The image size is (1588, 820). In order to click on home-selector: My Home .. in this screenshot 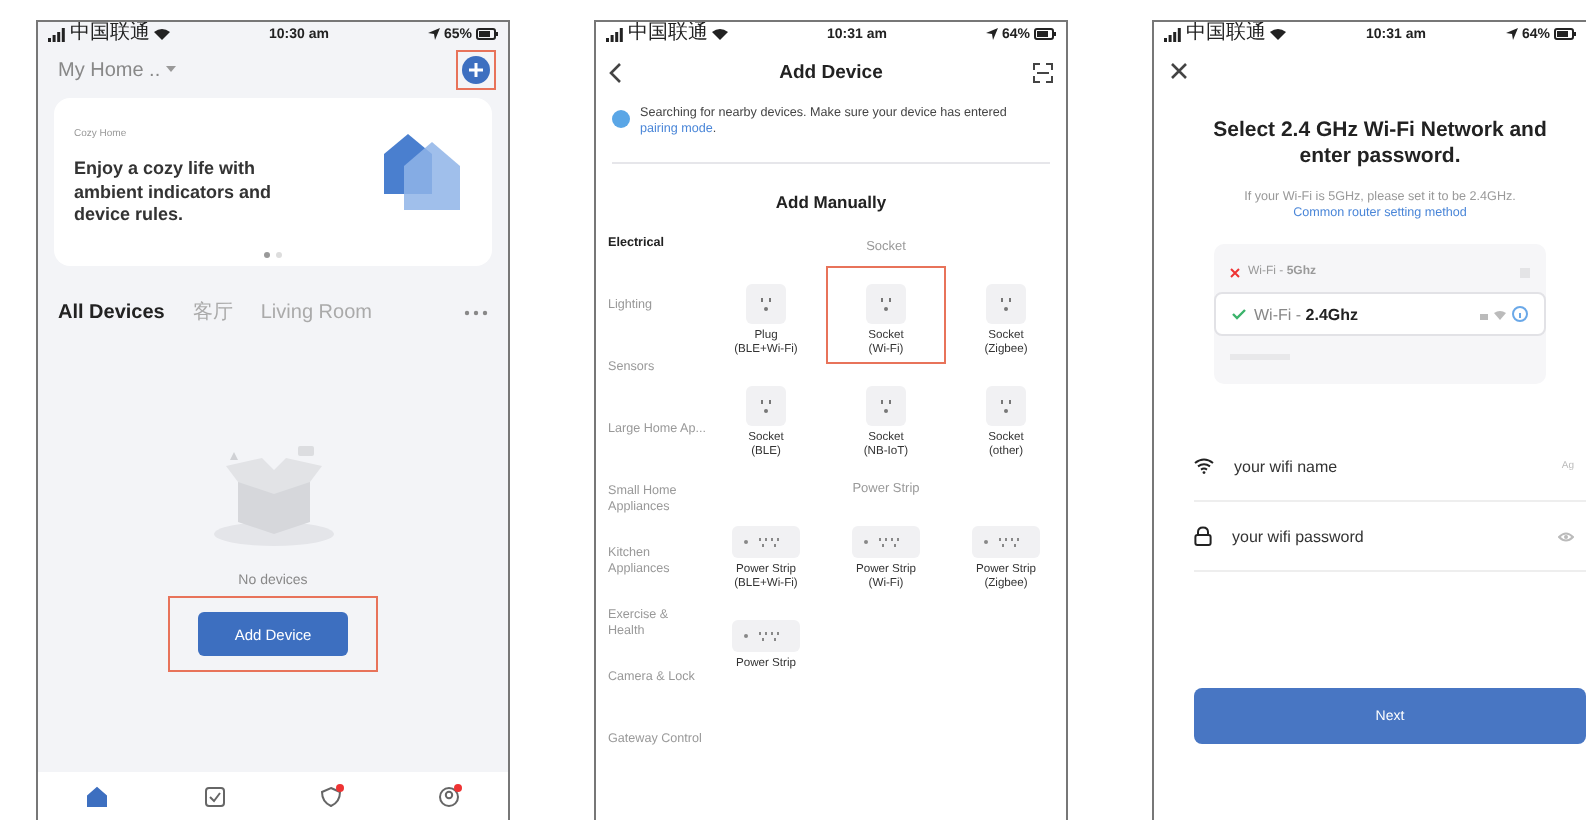, I will do `click(109, 70)`.